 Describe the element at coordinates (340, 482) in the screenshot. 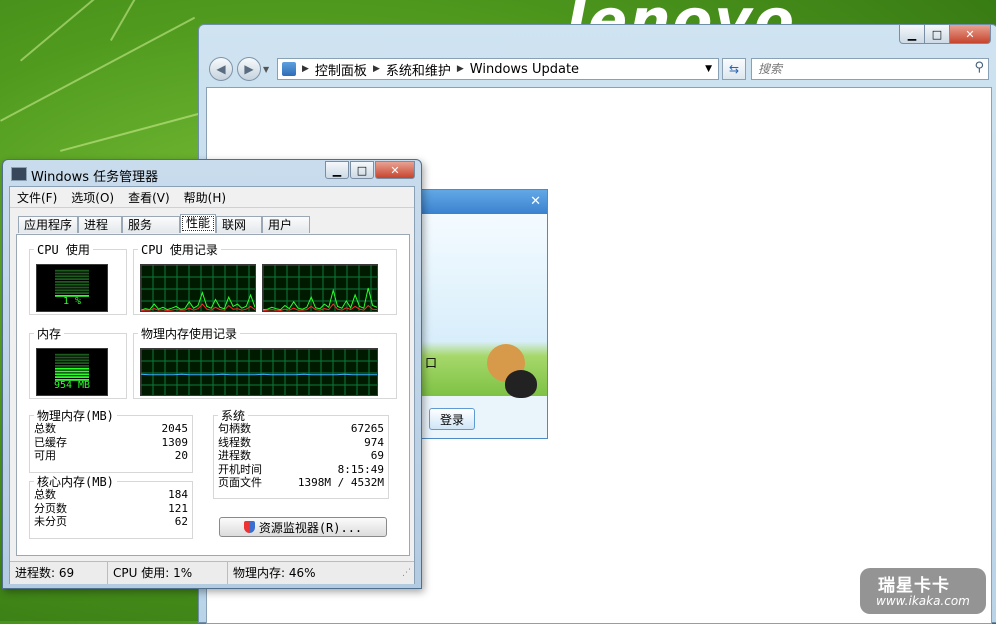

I see `stat-value: 1398M / 4532M` at that location.